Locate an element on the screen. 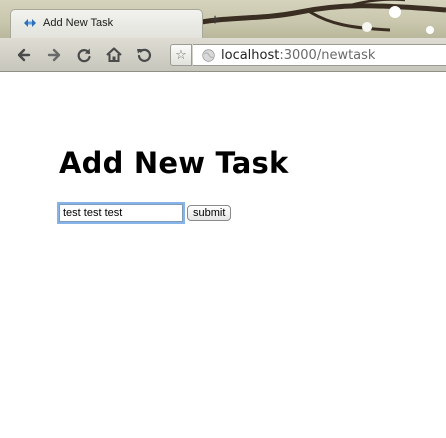 The image size is (446, 438). url-text: localhost:3000/newtask is located at coordinates (298, 55).